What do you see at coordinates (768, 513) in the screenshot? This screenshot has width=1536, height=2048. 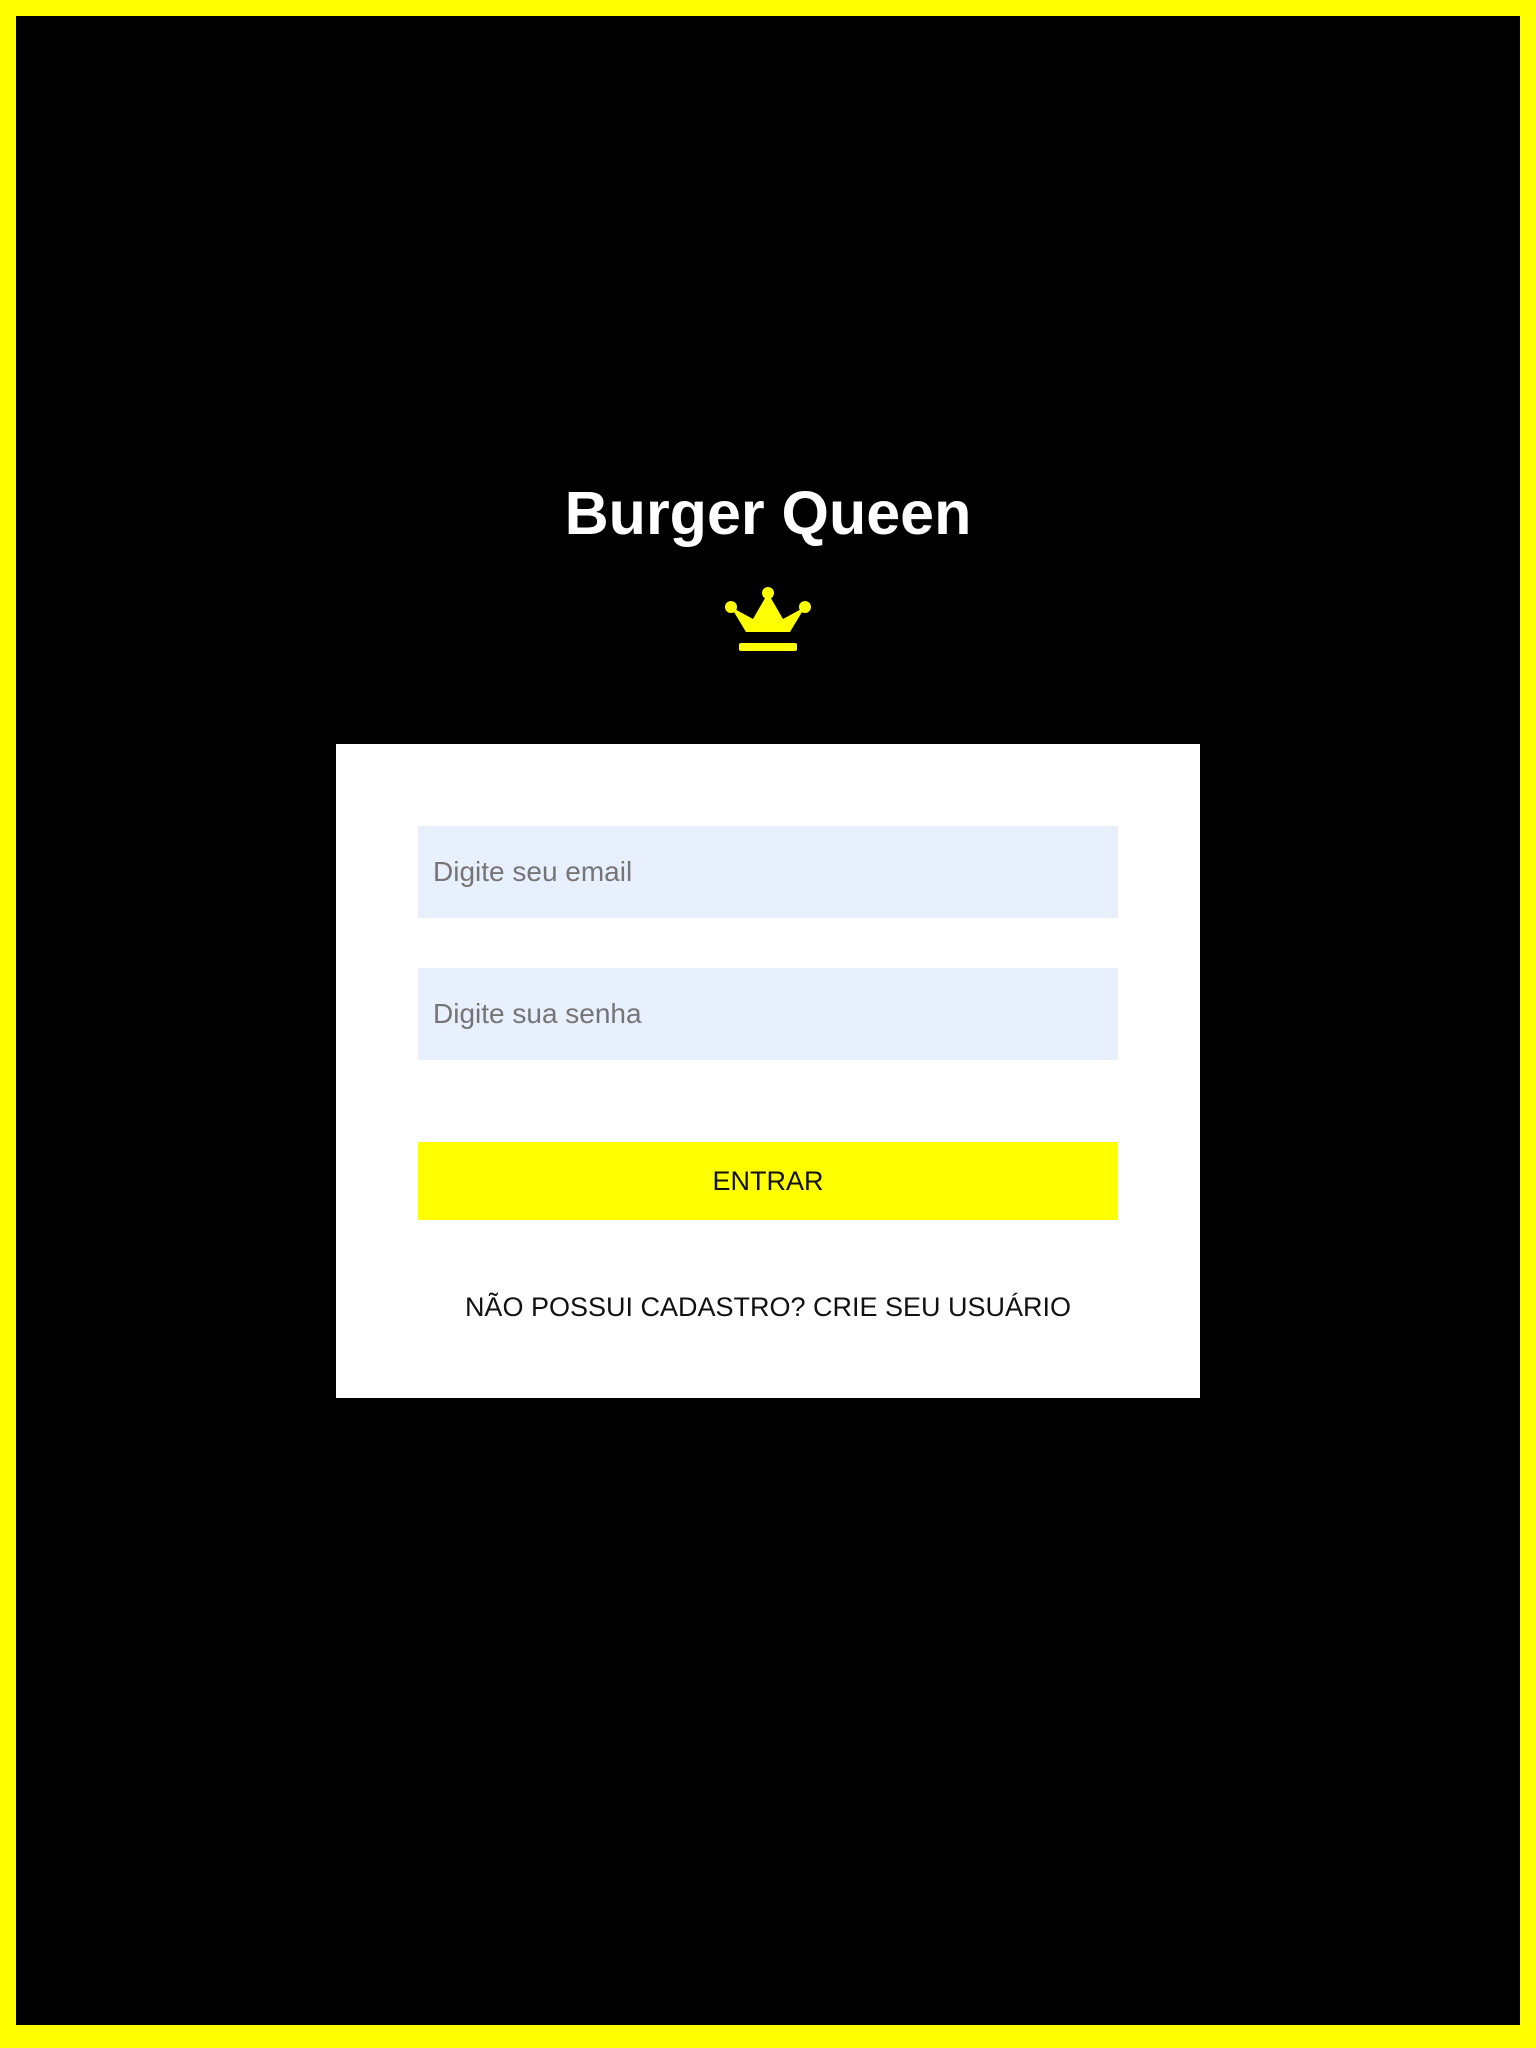 I see `app-title: Burger Queen` at bounding box center [768, 513].